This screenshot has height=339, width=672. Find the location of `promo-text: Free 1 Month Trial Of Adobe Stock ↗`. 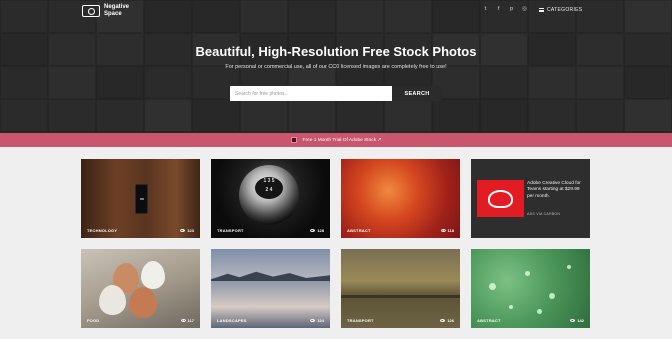

promo-text: Free 1 Month Trial Of Adobe Stock ↗ is located at coordinates (342, 140).